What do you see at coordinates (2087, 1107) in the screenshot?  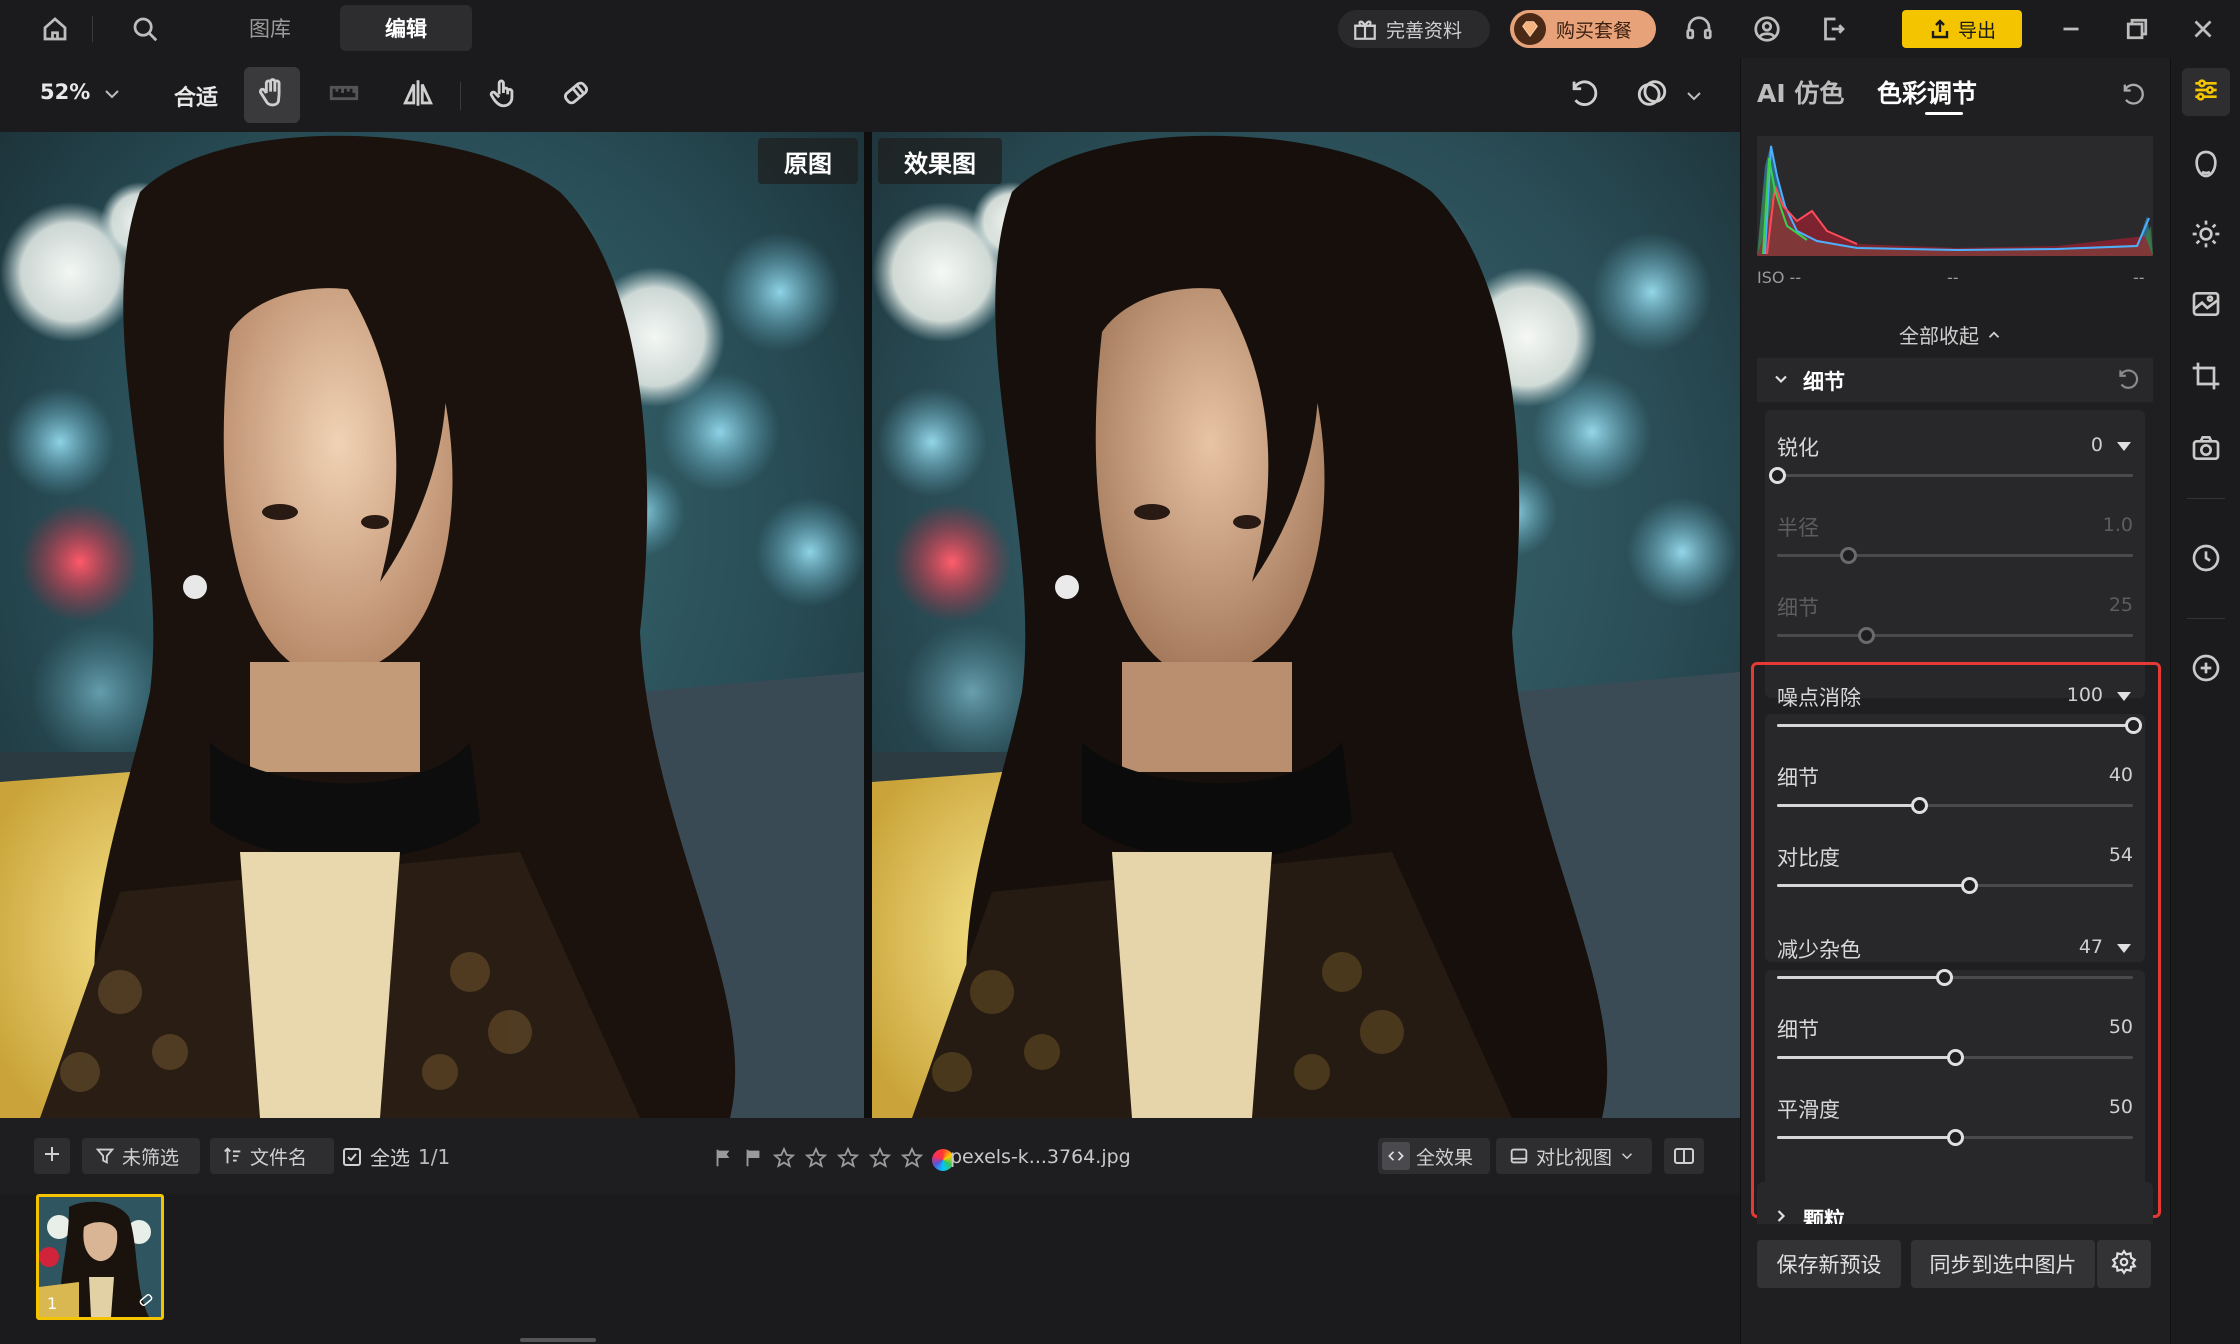 I see `slider-value-cn-smooth: 50` at bounding box center [2087, 1107].